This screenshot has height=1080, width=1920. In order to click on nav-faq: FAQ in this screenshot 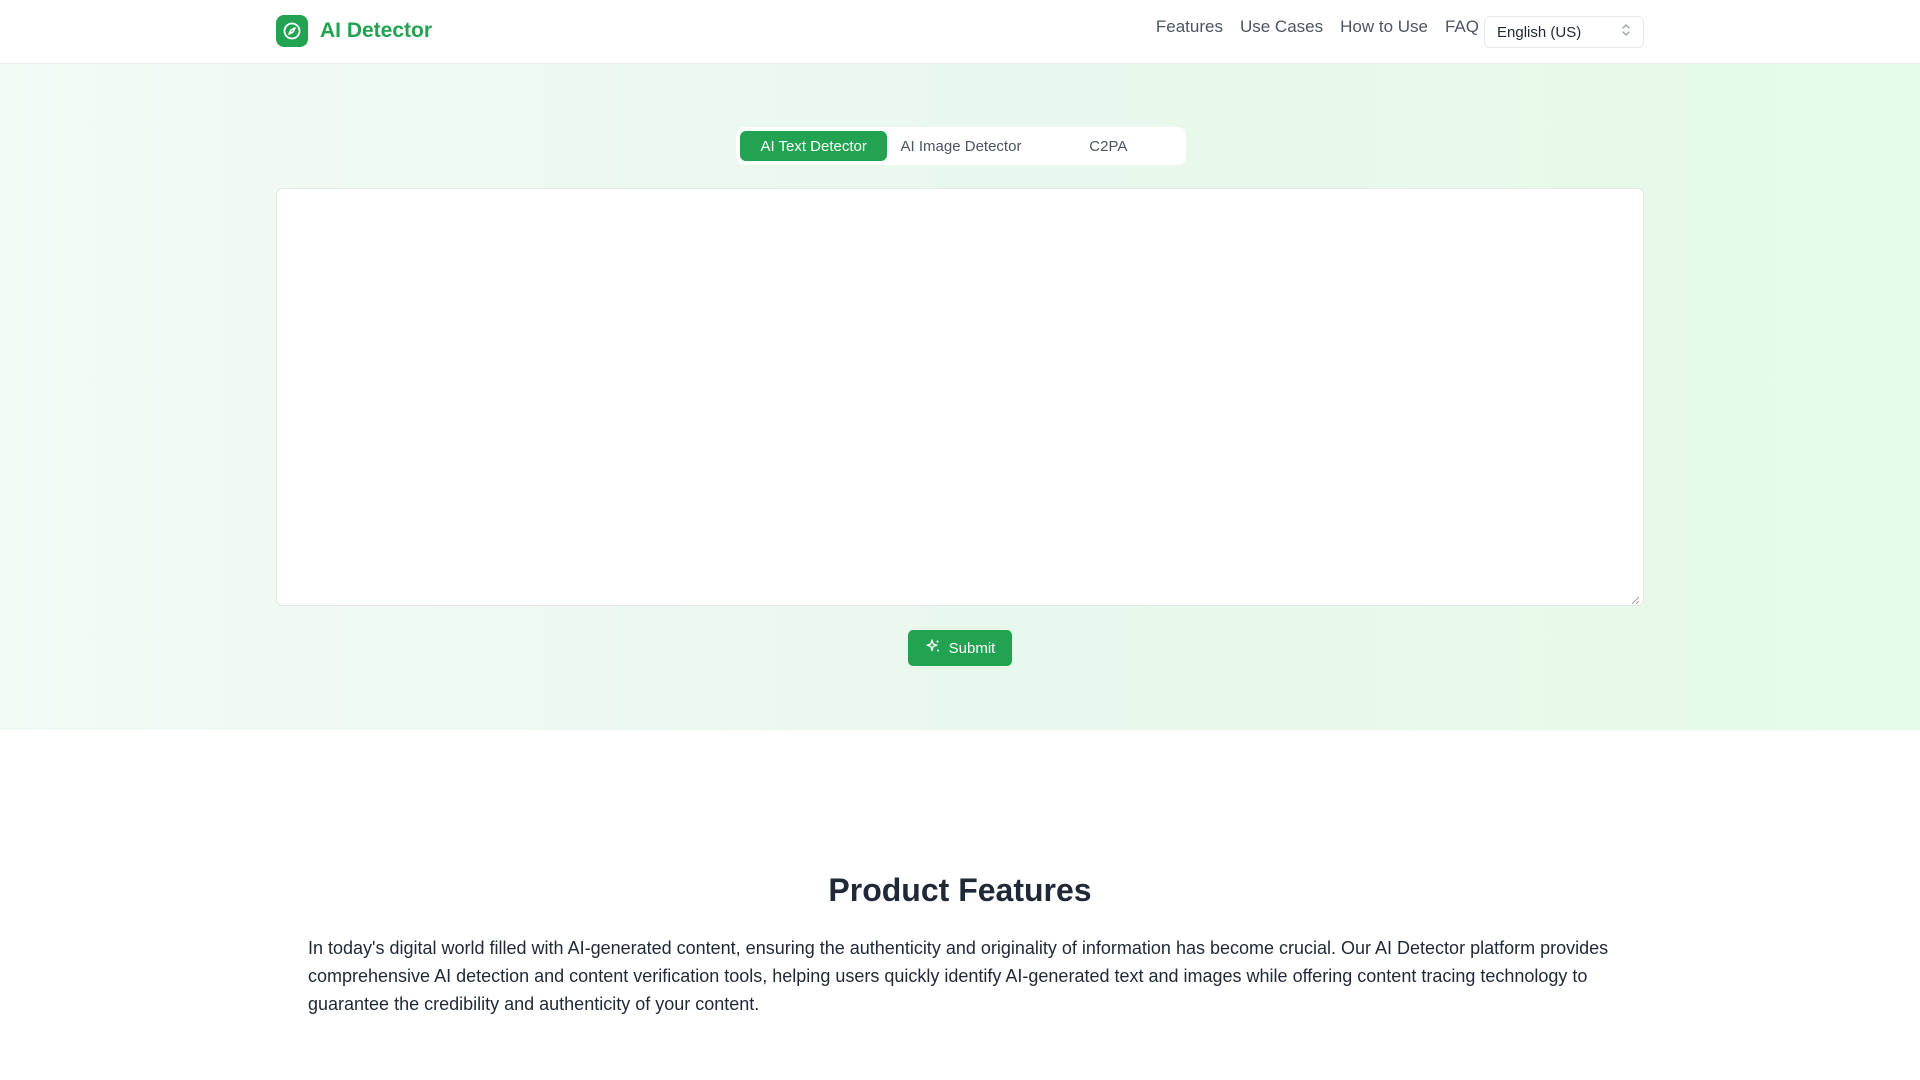, I will do `click(1462, 27)`.